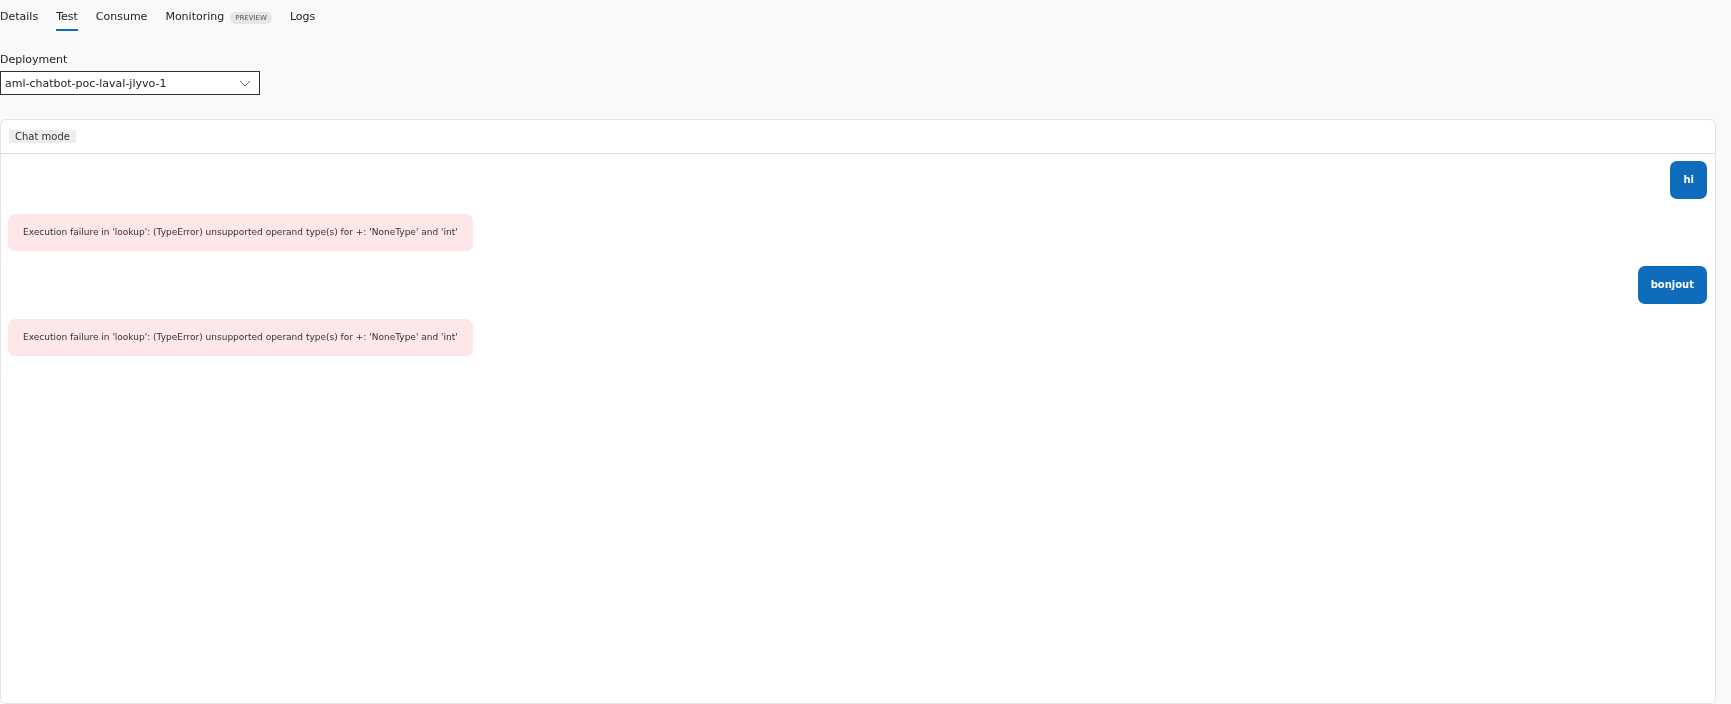  I want to click on chevron-down-icon, so click(245, 83).